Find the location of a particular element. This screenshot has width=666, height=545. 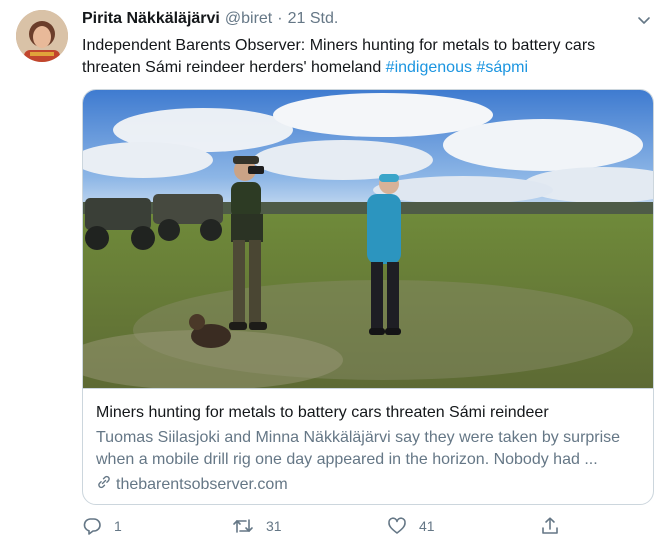

action-bar: 1 31 41 is located at coordinates (362, 528).